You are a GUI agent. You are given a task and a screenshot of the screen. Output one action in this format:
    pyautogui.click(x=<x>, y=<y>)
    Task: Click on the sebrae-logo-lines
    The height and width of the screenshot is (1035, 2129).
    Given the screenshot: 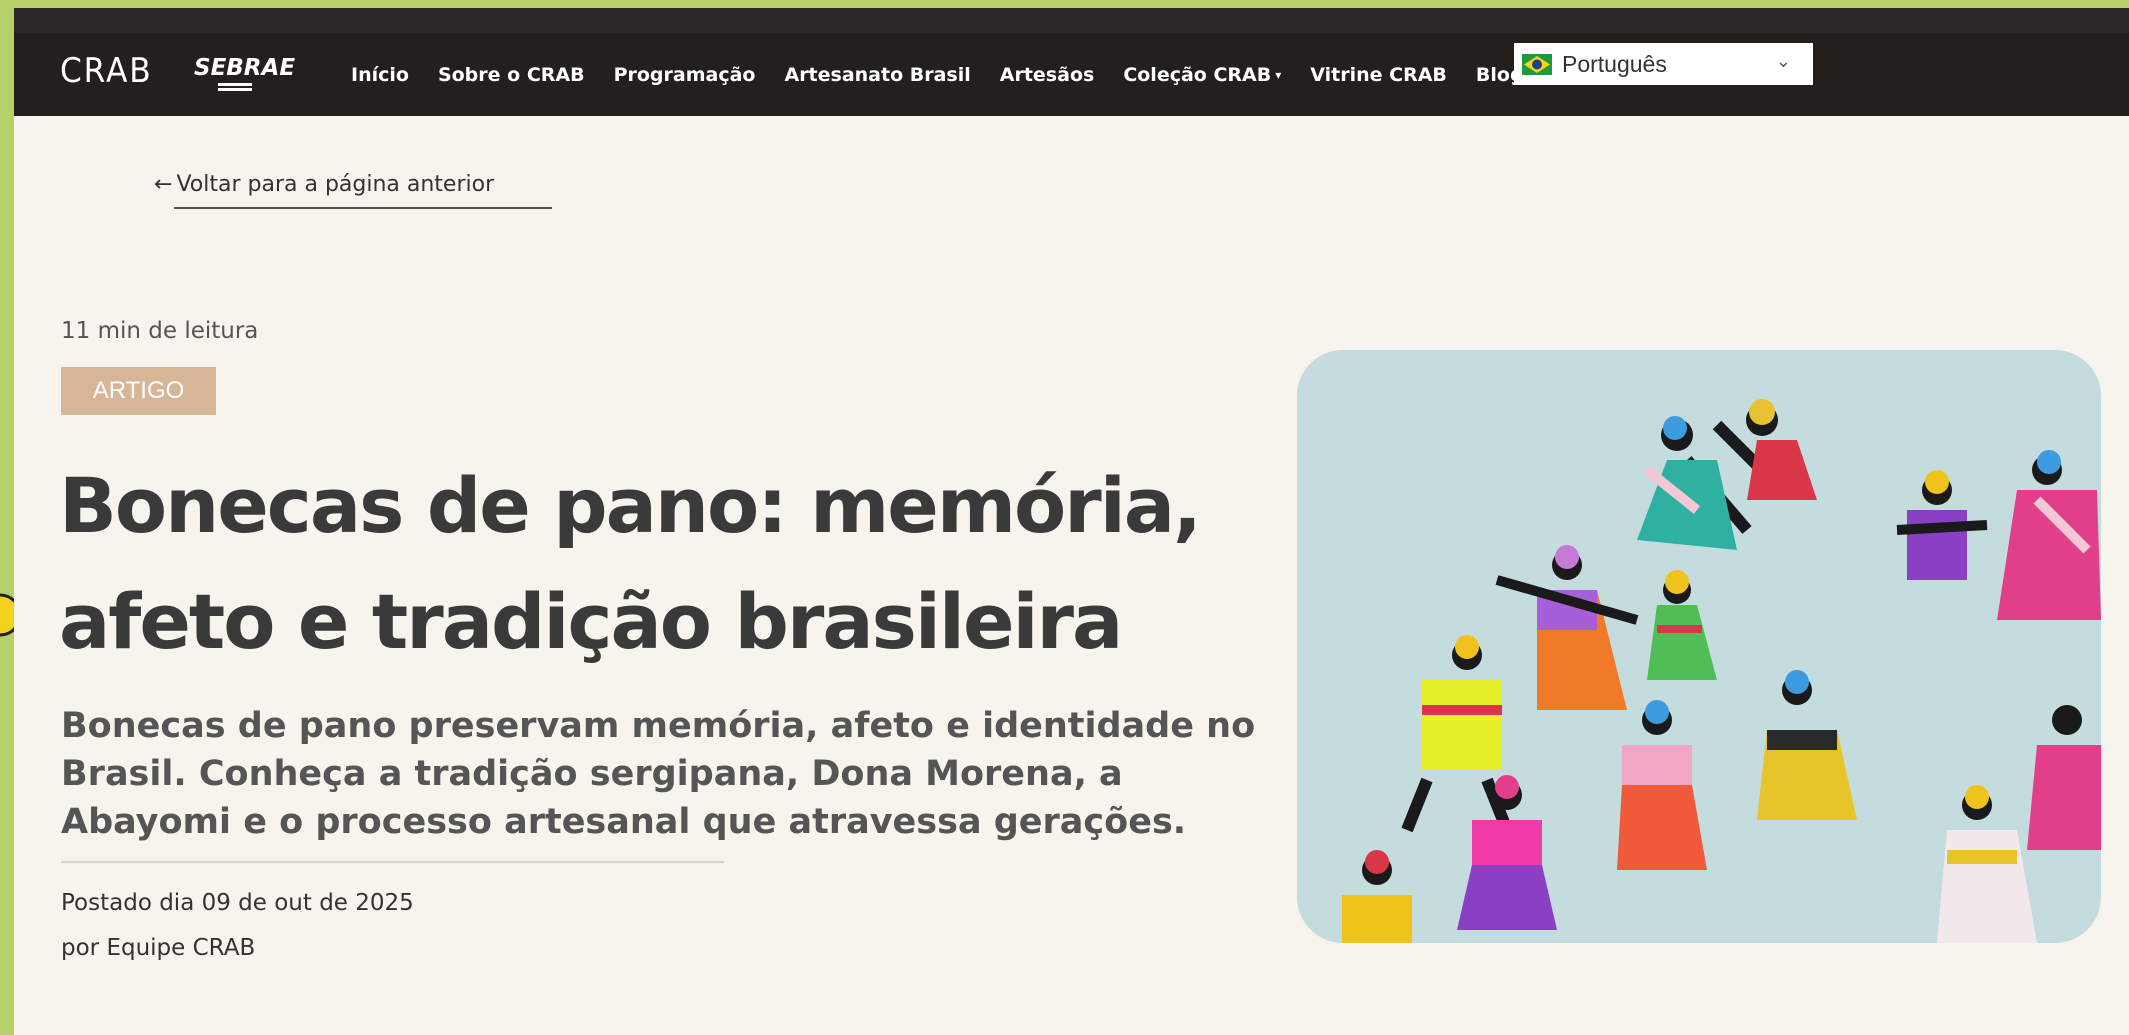 What is the action you would take?
    pyautogui.click(x=235, y=89)
    